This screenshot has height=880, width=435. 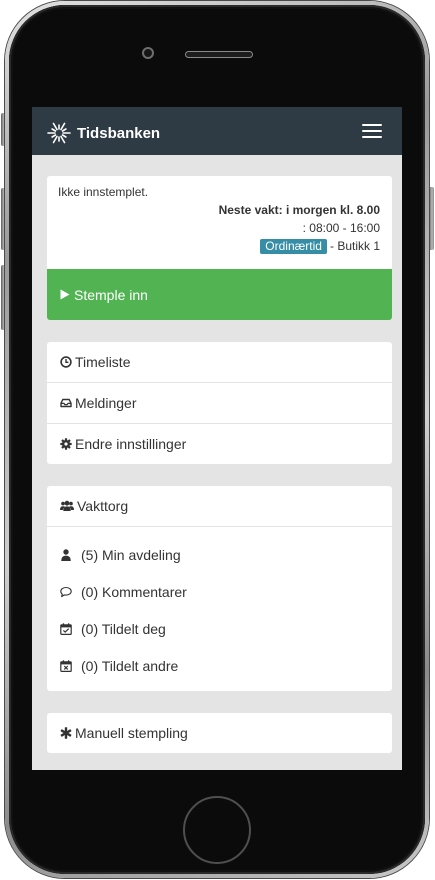 I want to click on calendar-check-icon, so click(x=66, y=628).